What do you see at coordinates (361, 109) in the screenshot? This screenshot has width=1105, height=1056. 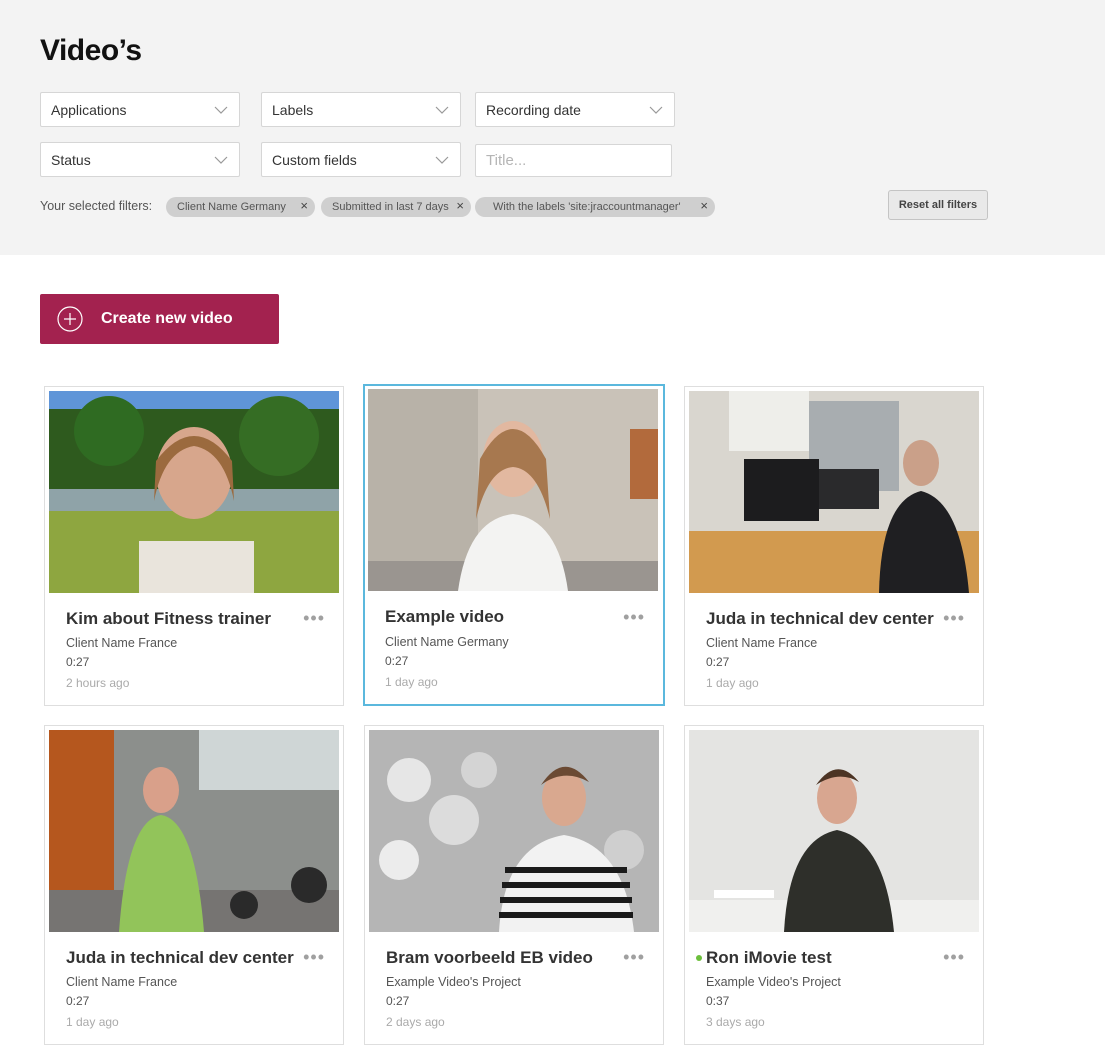 I see `labels-dropdown: Labels` at bounding box center [361, 109].